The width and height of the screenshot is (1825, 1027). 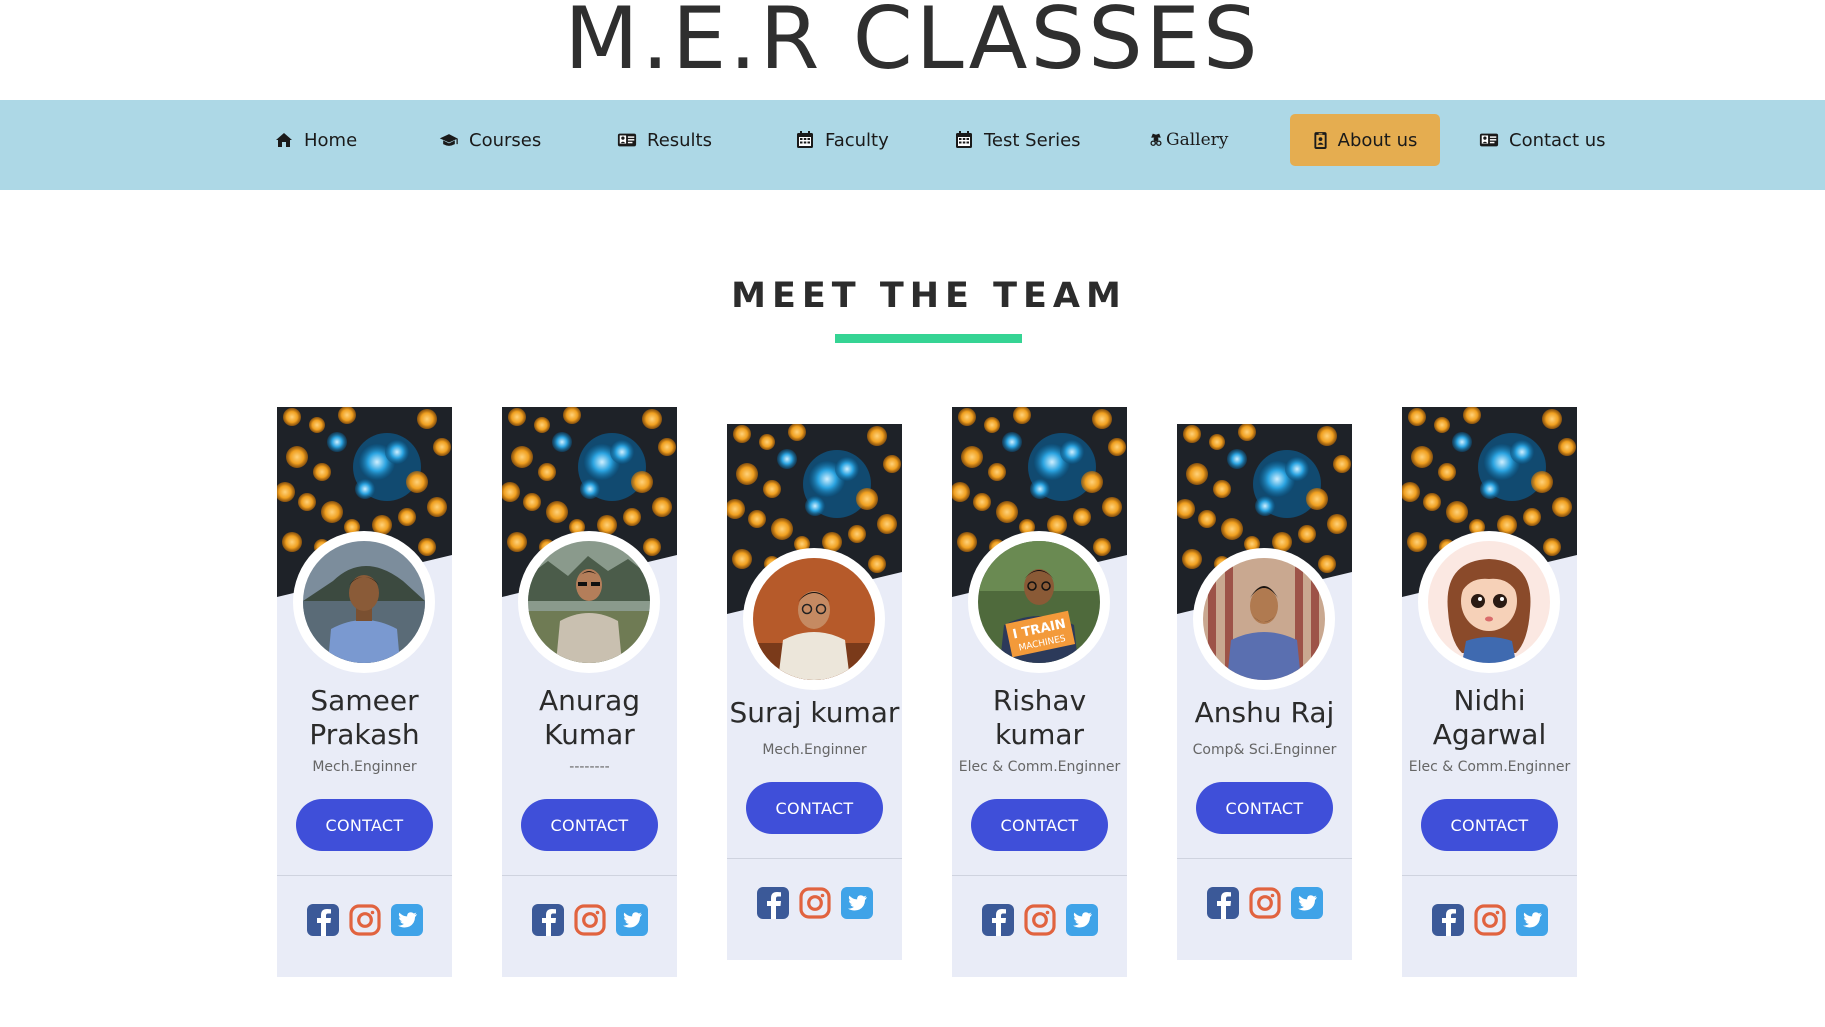 What do you see at coordinates (857, 140) in the screenshot?
I see `nav-faculty-label: Faculty` at bounding box center [857, 140].